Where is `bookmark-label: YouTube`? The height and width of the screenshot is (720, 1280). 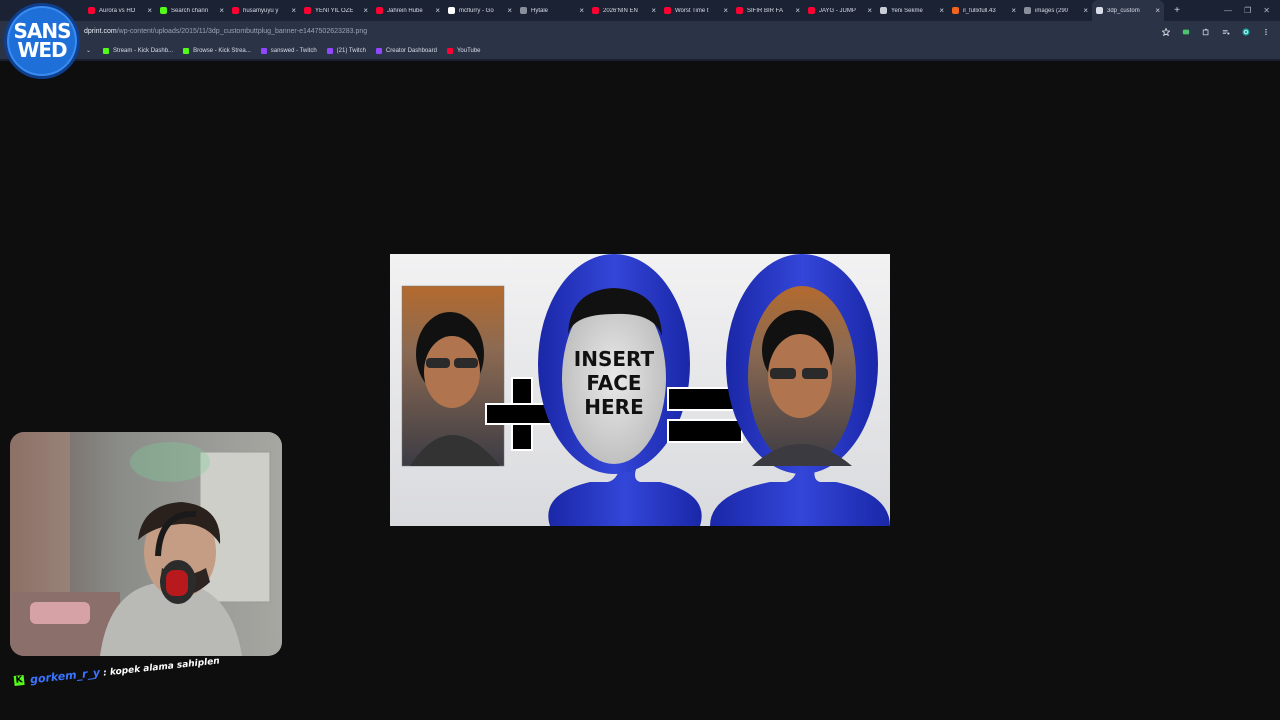 bookmark-label: YouTube is located at coordinates (468, 50).